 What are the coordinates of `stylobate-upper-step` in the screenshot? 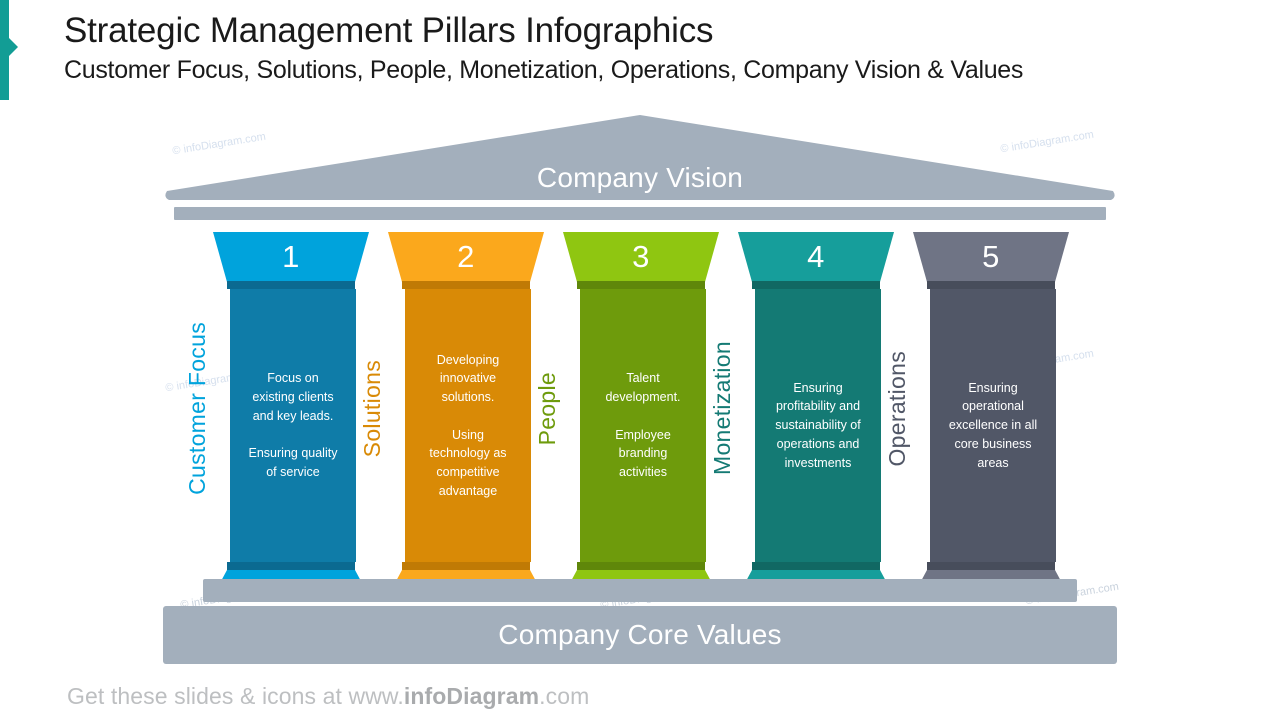 It's located at (640, 590).